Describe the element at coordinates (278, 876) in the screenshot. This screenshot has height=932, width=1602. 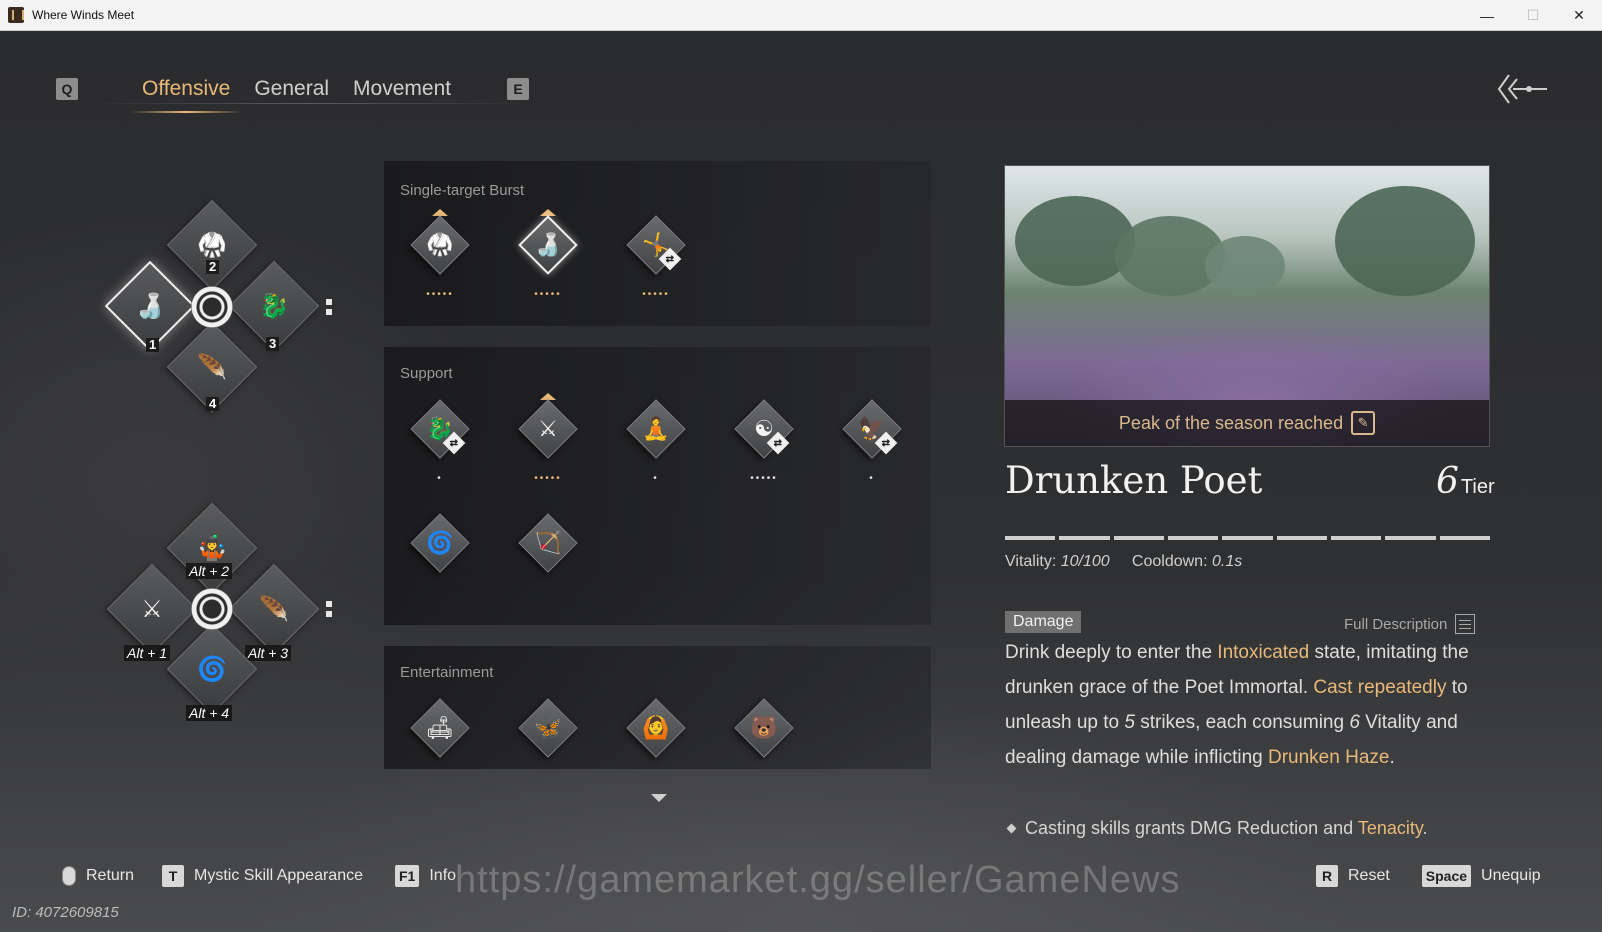
I see `appearance-button: Mystic Skill Appearance` at that location.